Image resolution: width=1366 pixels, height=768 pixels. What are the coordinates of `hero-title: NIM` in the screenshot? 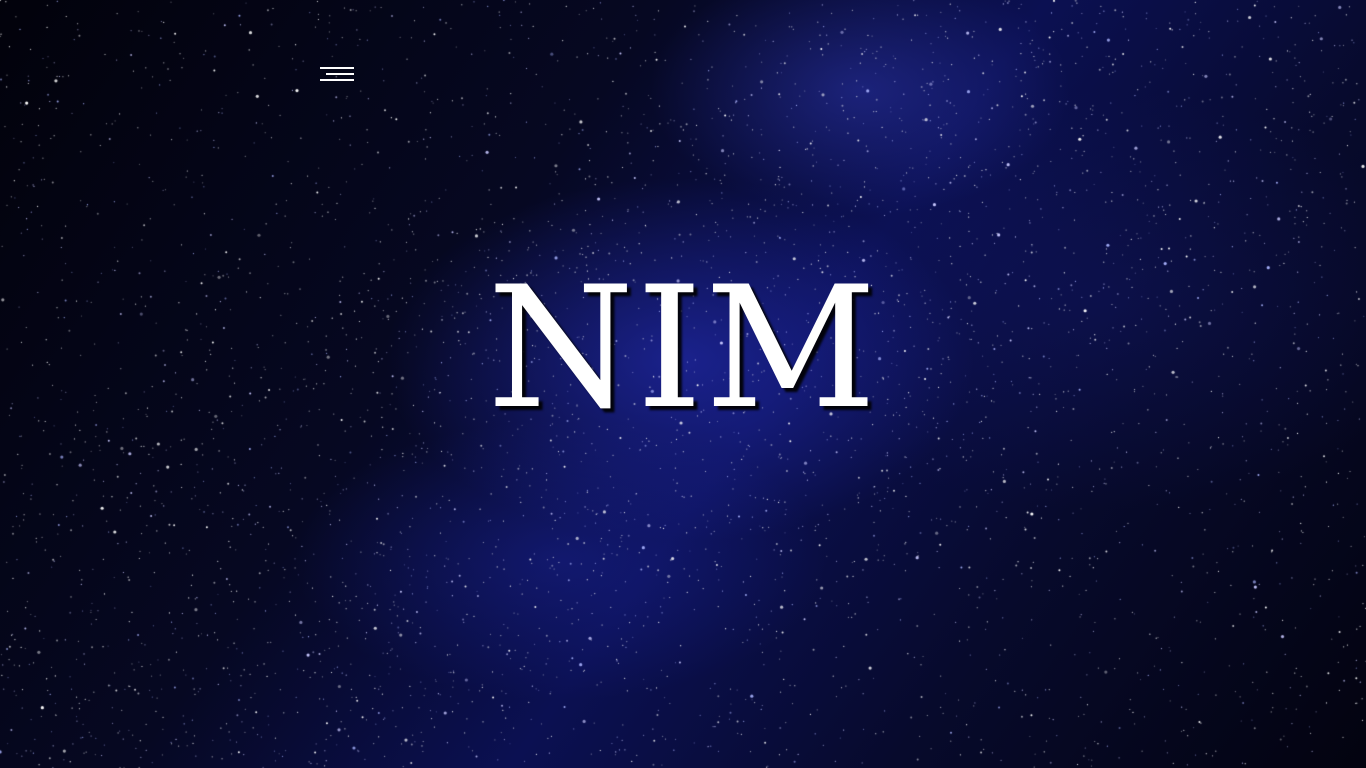 It's located at (683, 348).